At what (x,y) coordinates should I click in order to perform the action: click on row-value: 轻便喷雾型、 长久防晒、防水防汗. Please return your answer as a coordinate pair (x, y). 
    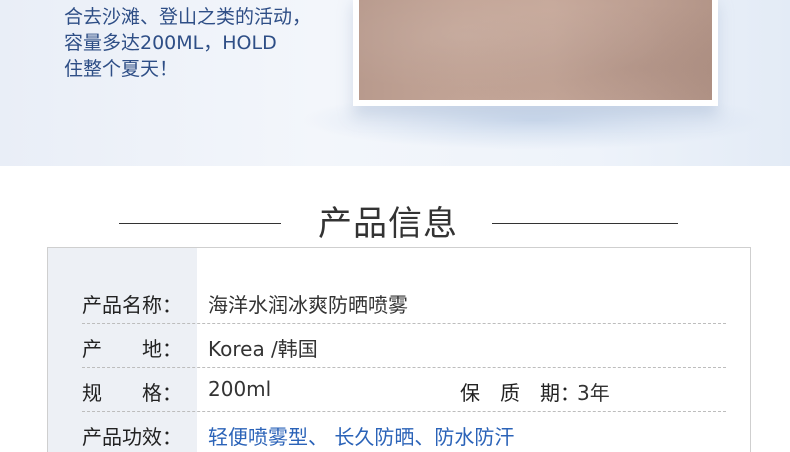
    Looking at the image, I should click on (361, 437).